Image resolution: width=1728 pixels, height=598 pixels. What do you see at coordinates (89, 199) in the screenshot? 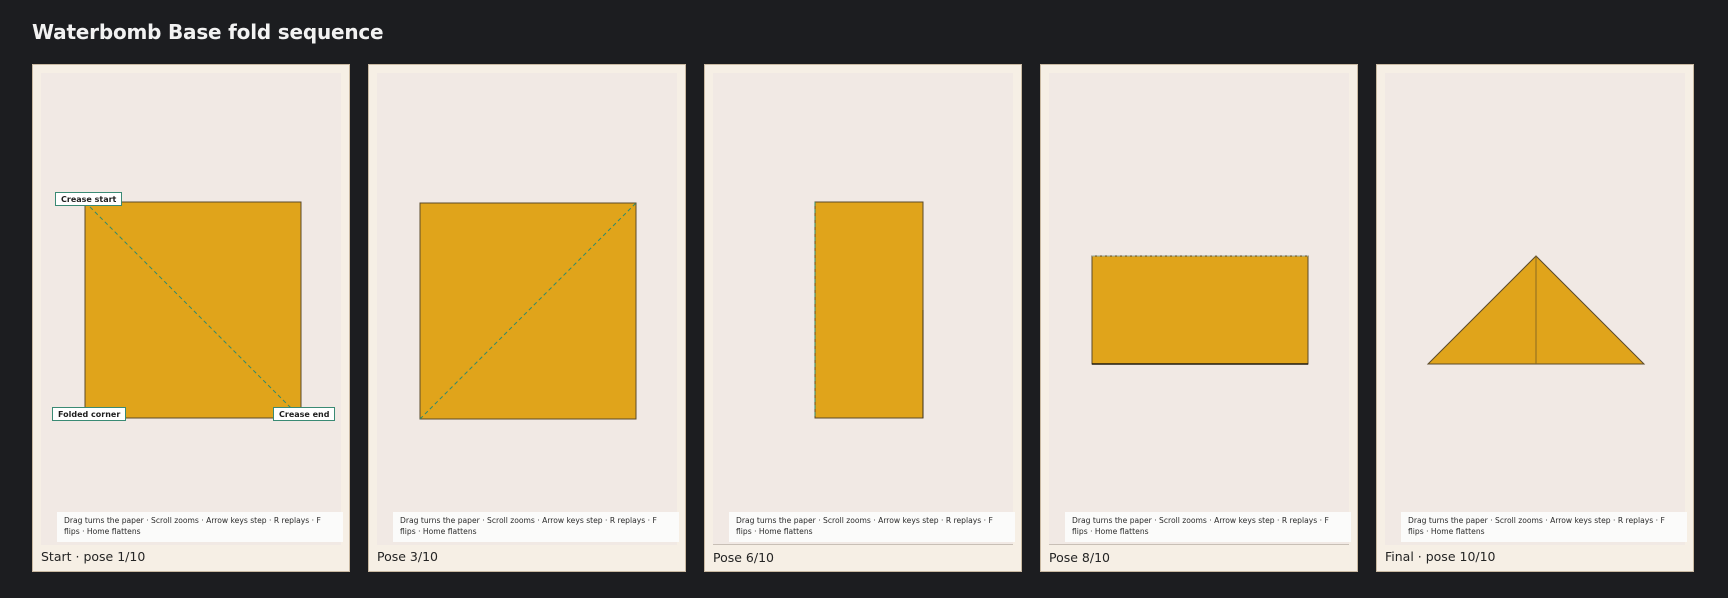
I see `crease-start-label: Crease start` at bounding box center [89, 199].